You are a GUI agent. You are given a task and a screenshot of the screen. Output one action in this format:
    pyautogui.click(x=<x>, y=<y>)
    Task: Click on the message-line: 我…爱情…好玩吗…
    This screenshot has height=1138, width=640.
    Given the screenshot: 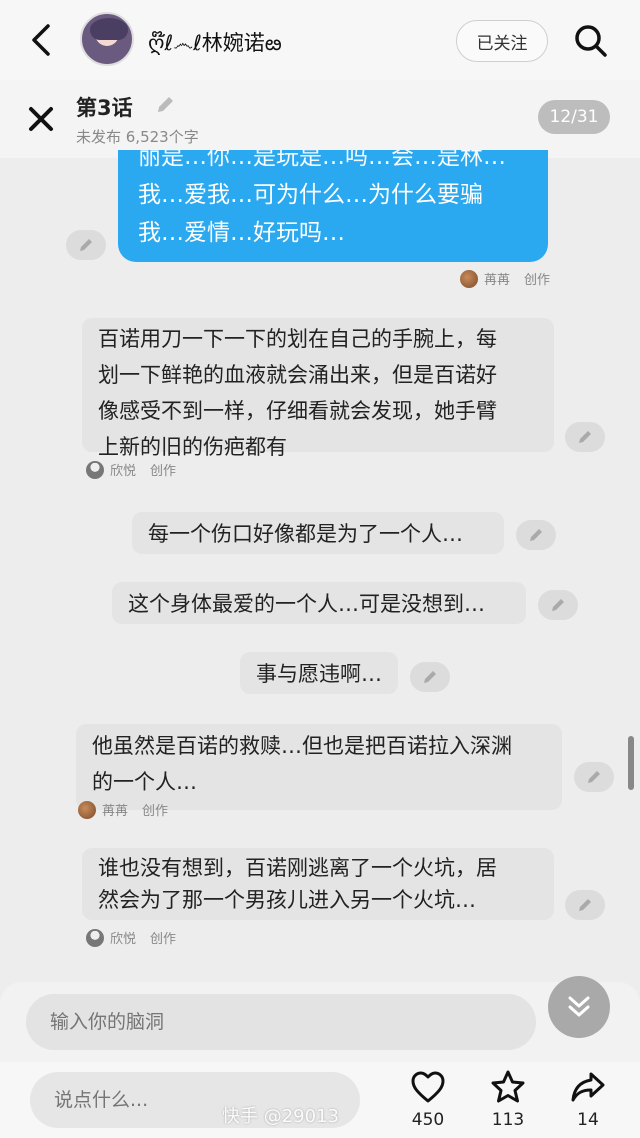 What is the action you would take?
    pyautogui.click(x=241, y=233)
    